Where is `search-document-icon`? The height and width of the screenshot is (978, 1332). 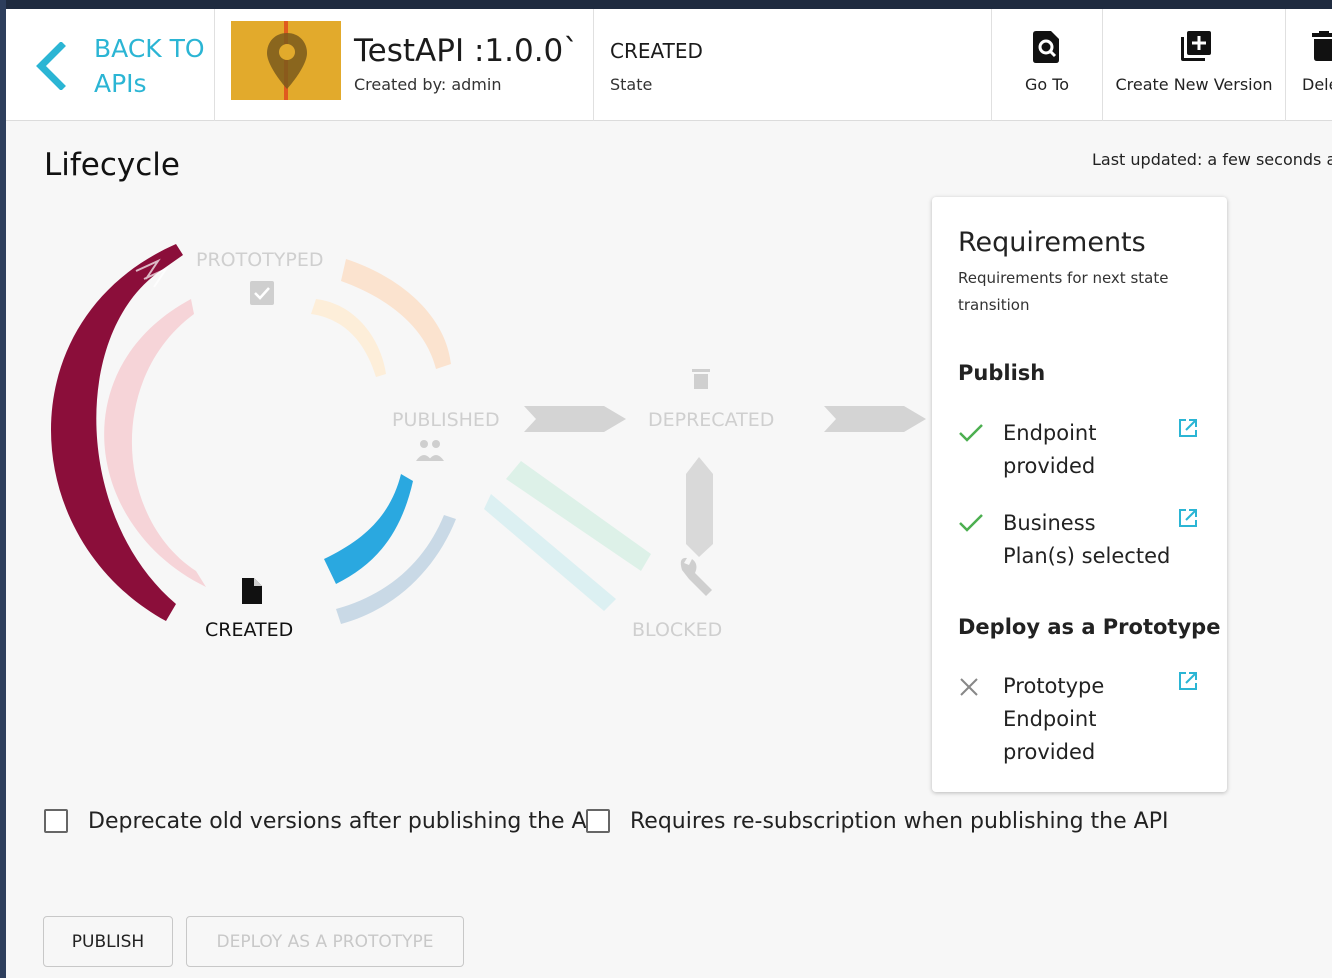 search-document-icon is located at coordinates (1046, 47).